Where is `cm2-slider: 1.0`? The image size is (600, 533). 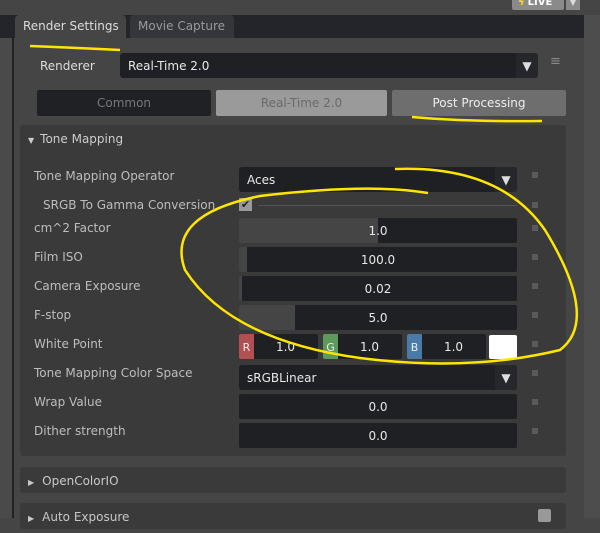 cm2-slider: 1.0 is located at coordinates (378, 230).